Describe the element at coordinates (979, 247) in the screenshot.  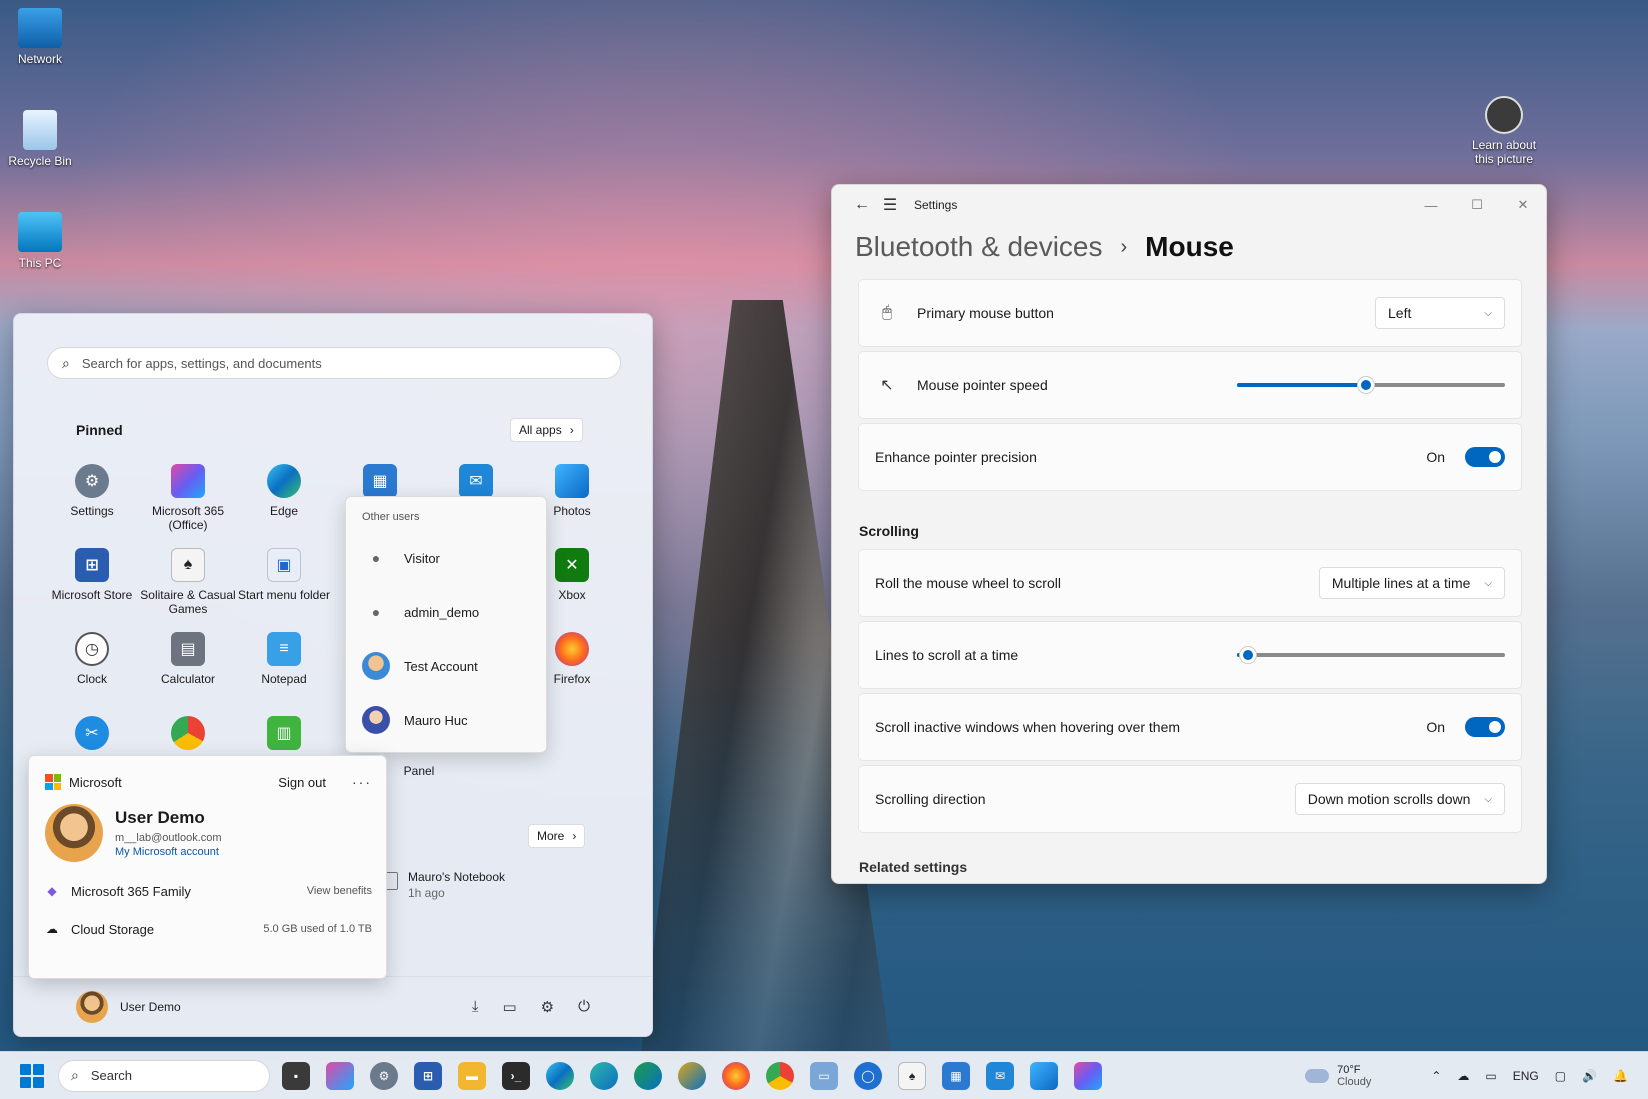
I see `breadcrumb-parent: Bluetooth & devices` at that location.